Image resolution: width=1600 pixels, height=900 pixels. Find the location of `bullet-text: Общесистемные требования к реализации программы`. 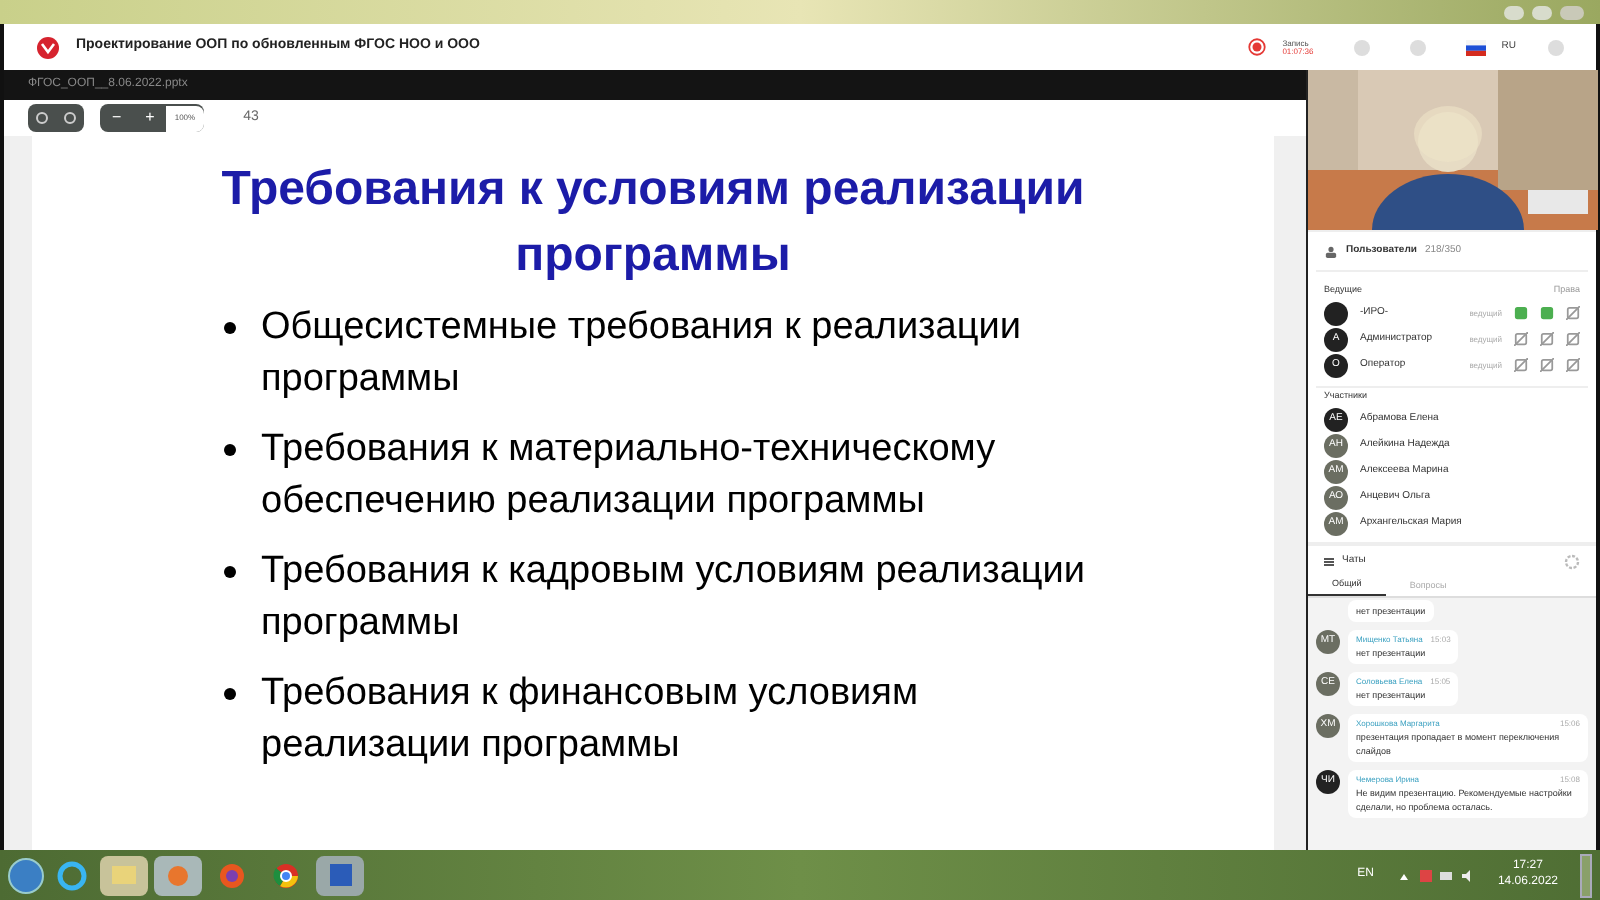

bullet-text: Общесистемные требования к реализации программы is located at coordinates (642, 354).